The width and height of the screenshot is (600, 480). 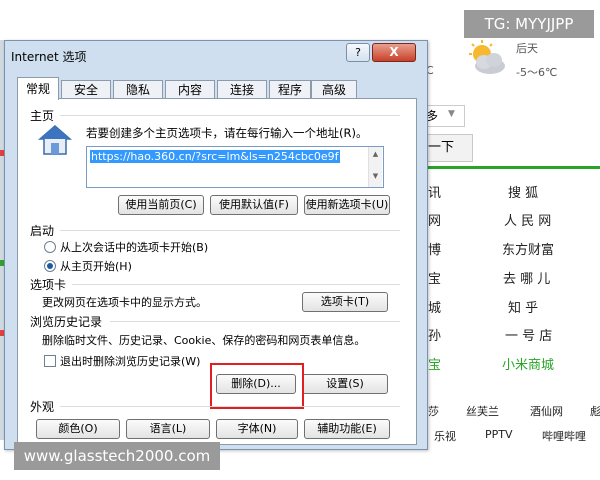 I want to click on tab-general: 常规, so click(x=38, y=88).